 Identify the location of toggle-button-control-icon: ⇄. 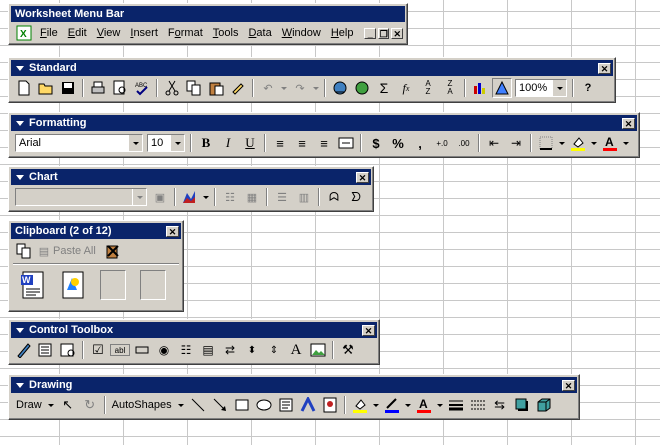
(230, 350).